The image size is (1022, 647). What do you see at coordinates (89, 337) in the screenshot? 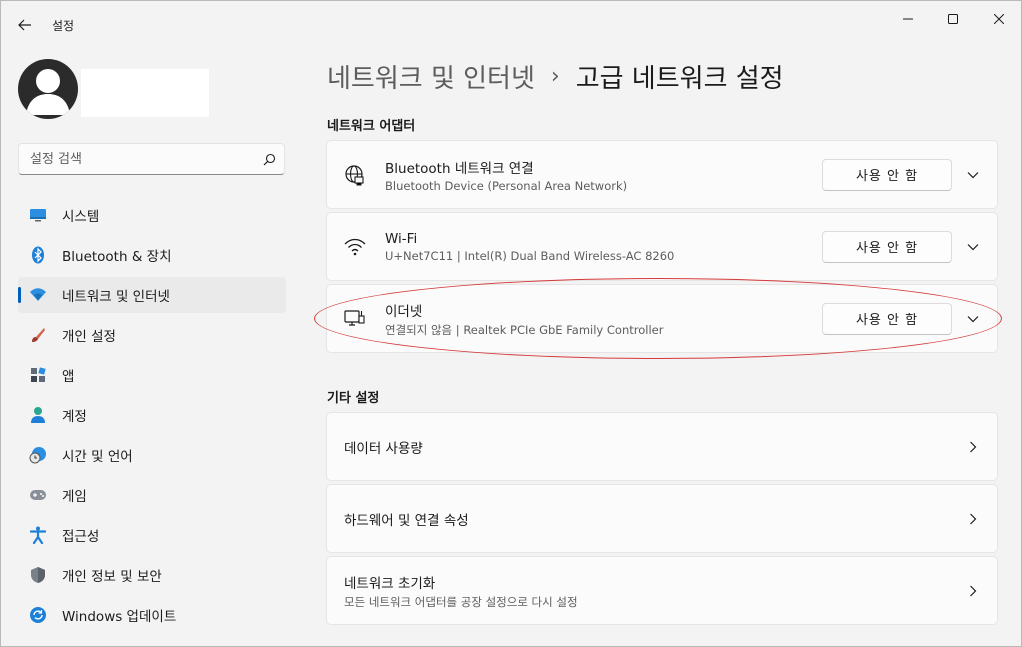
I see `sidebar-item-label: 개인 설정` at bounding box center [89, 337].